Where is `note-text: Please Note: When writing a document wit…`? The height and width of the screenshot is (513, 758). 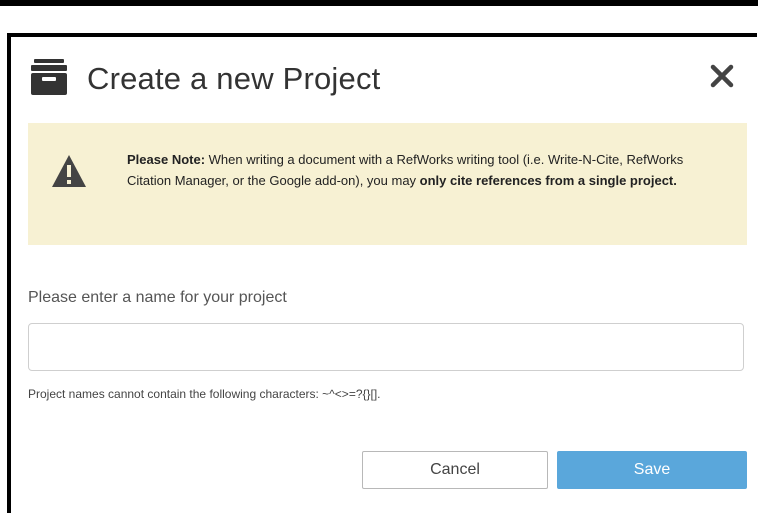 note-text: Please Note: When writing a document wit… is located at coordinates (427, 170).